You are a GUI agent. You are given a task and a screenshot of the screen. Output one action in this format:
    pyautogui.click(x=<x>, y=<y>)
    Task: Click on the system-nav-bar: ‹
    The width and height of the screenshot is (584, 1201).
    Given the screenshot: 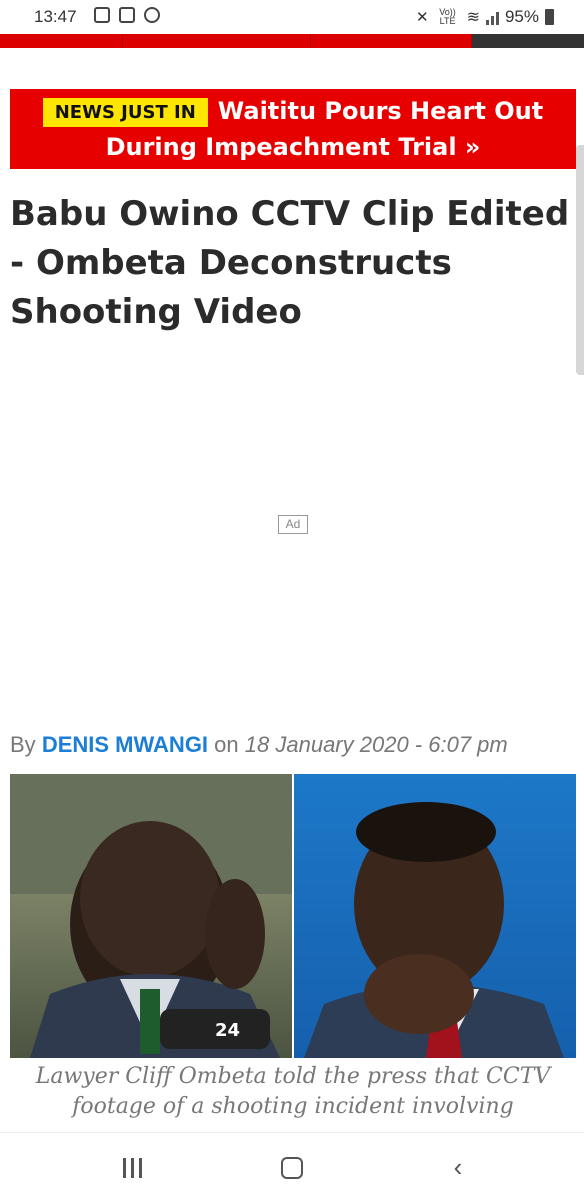 What is the action you would take?
    pyautogui.click(x=292, y=1166)
    